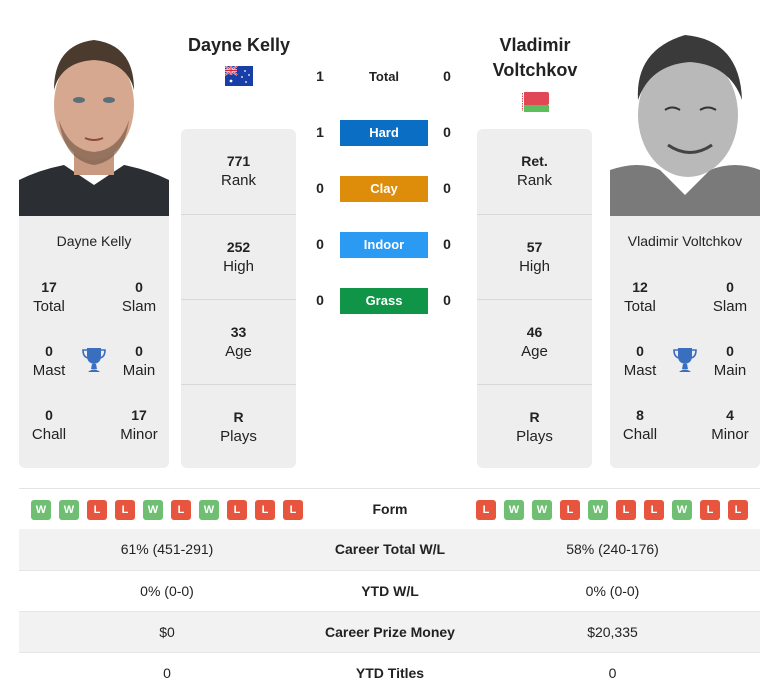  I want to click on surface-badge-indoor: Indoor, so click(384, 245).